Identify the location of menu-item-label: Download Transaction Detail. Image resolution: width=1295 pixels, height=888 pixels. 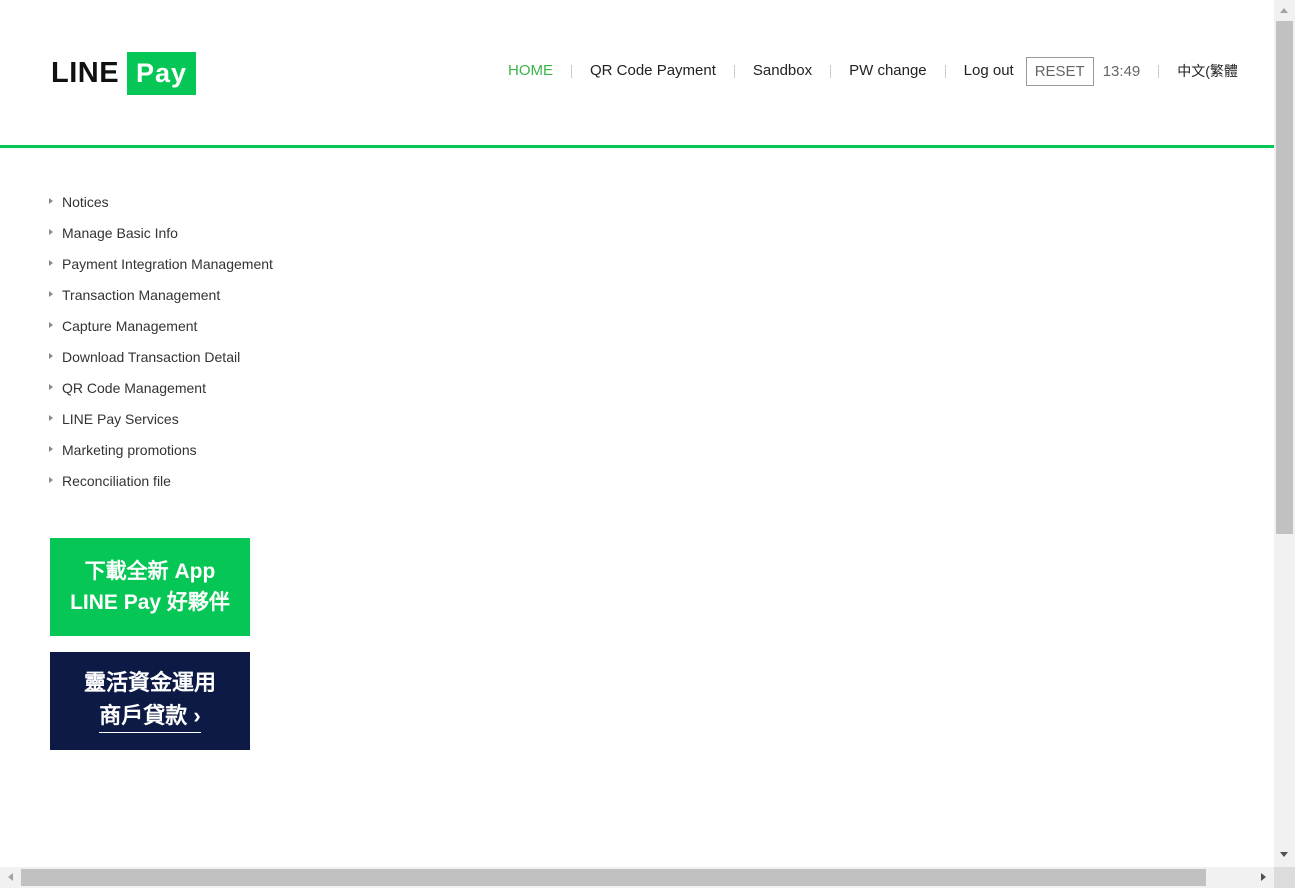
(151, 357).